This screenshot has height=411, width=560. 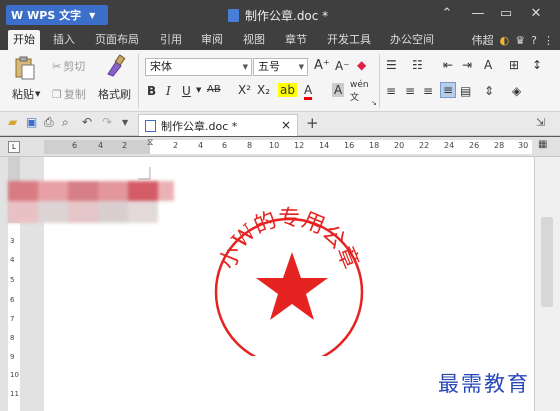 What do you see at coordinates (308, 91) in the screenshot?
I see `font-color-icon: A` at bounding box center [308, 91].